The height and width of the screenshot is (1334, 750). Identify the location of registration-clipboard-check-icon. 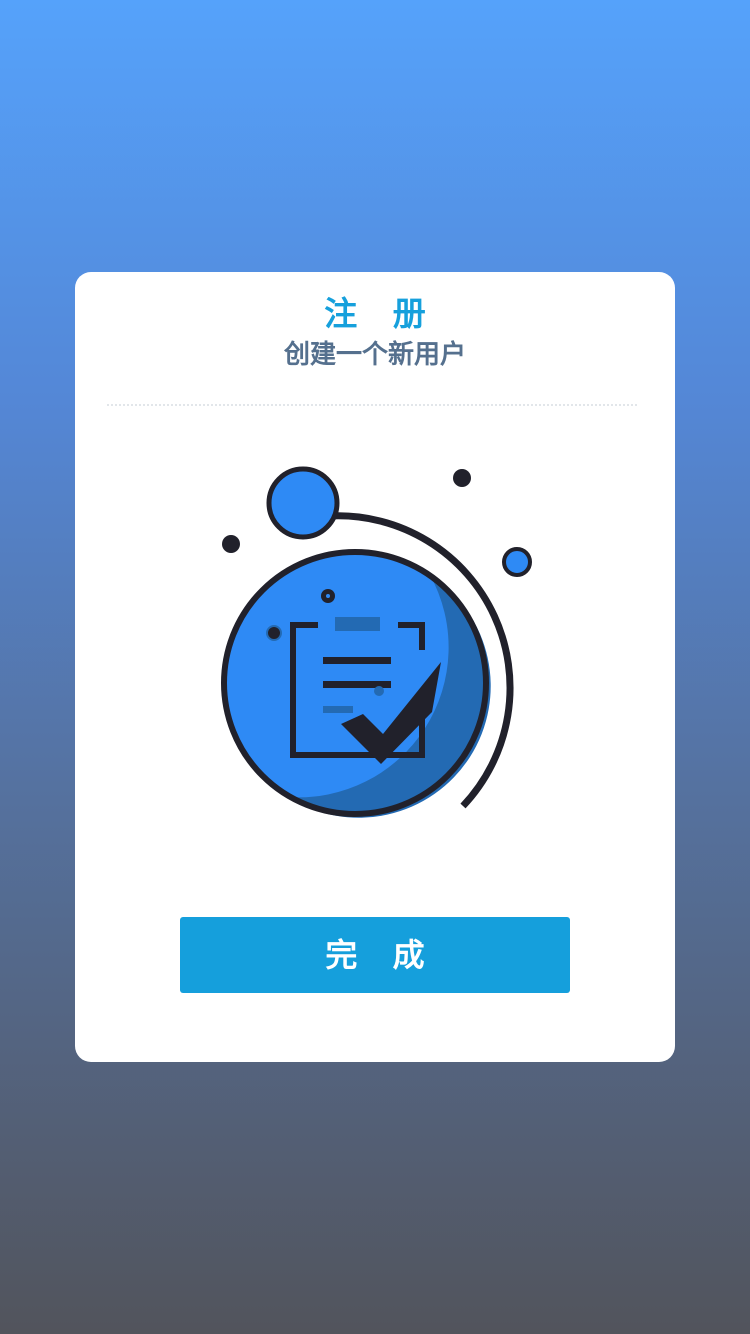
(376, 642).